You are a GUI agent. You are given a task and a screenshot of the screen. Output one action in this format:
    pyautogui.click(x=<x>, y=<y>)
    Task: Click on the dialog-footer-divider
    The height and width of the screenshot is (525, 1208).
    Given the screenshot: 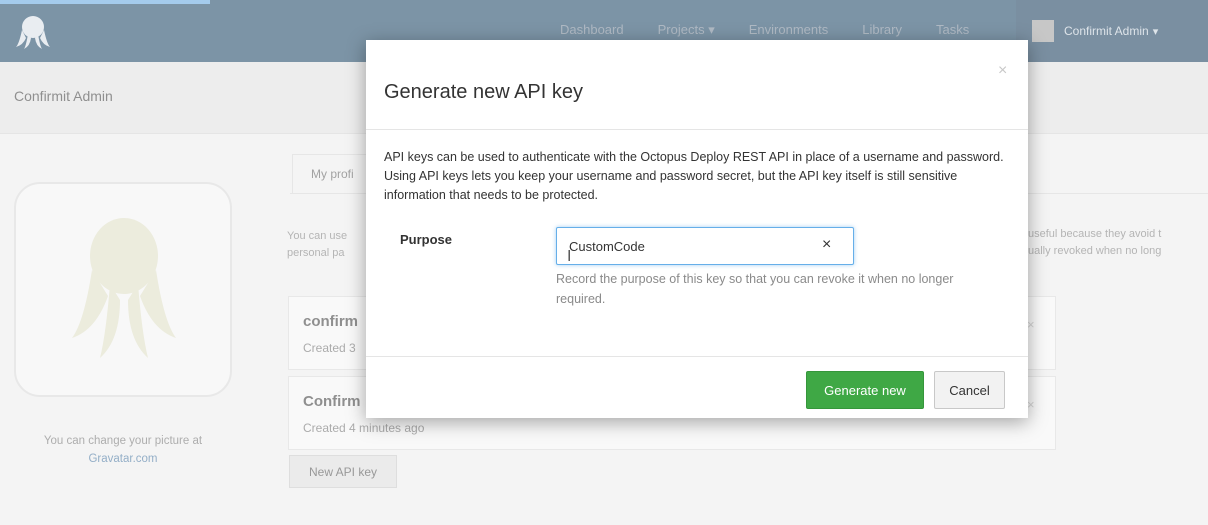 What is the action you would take?
    pyautogui.click(x=697, y=356)
    